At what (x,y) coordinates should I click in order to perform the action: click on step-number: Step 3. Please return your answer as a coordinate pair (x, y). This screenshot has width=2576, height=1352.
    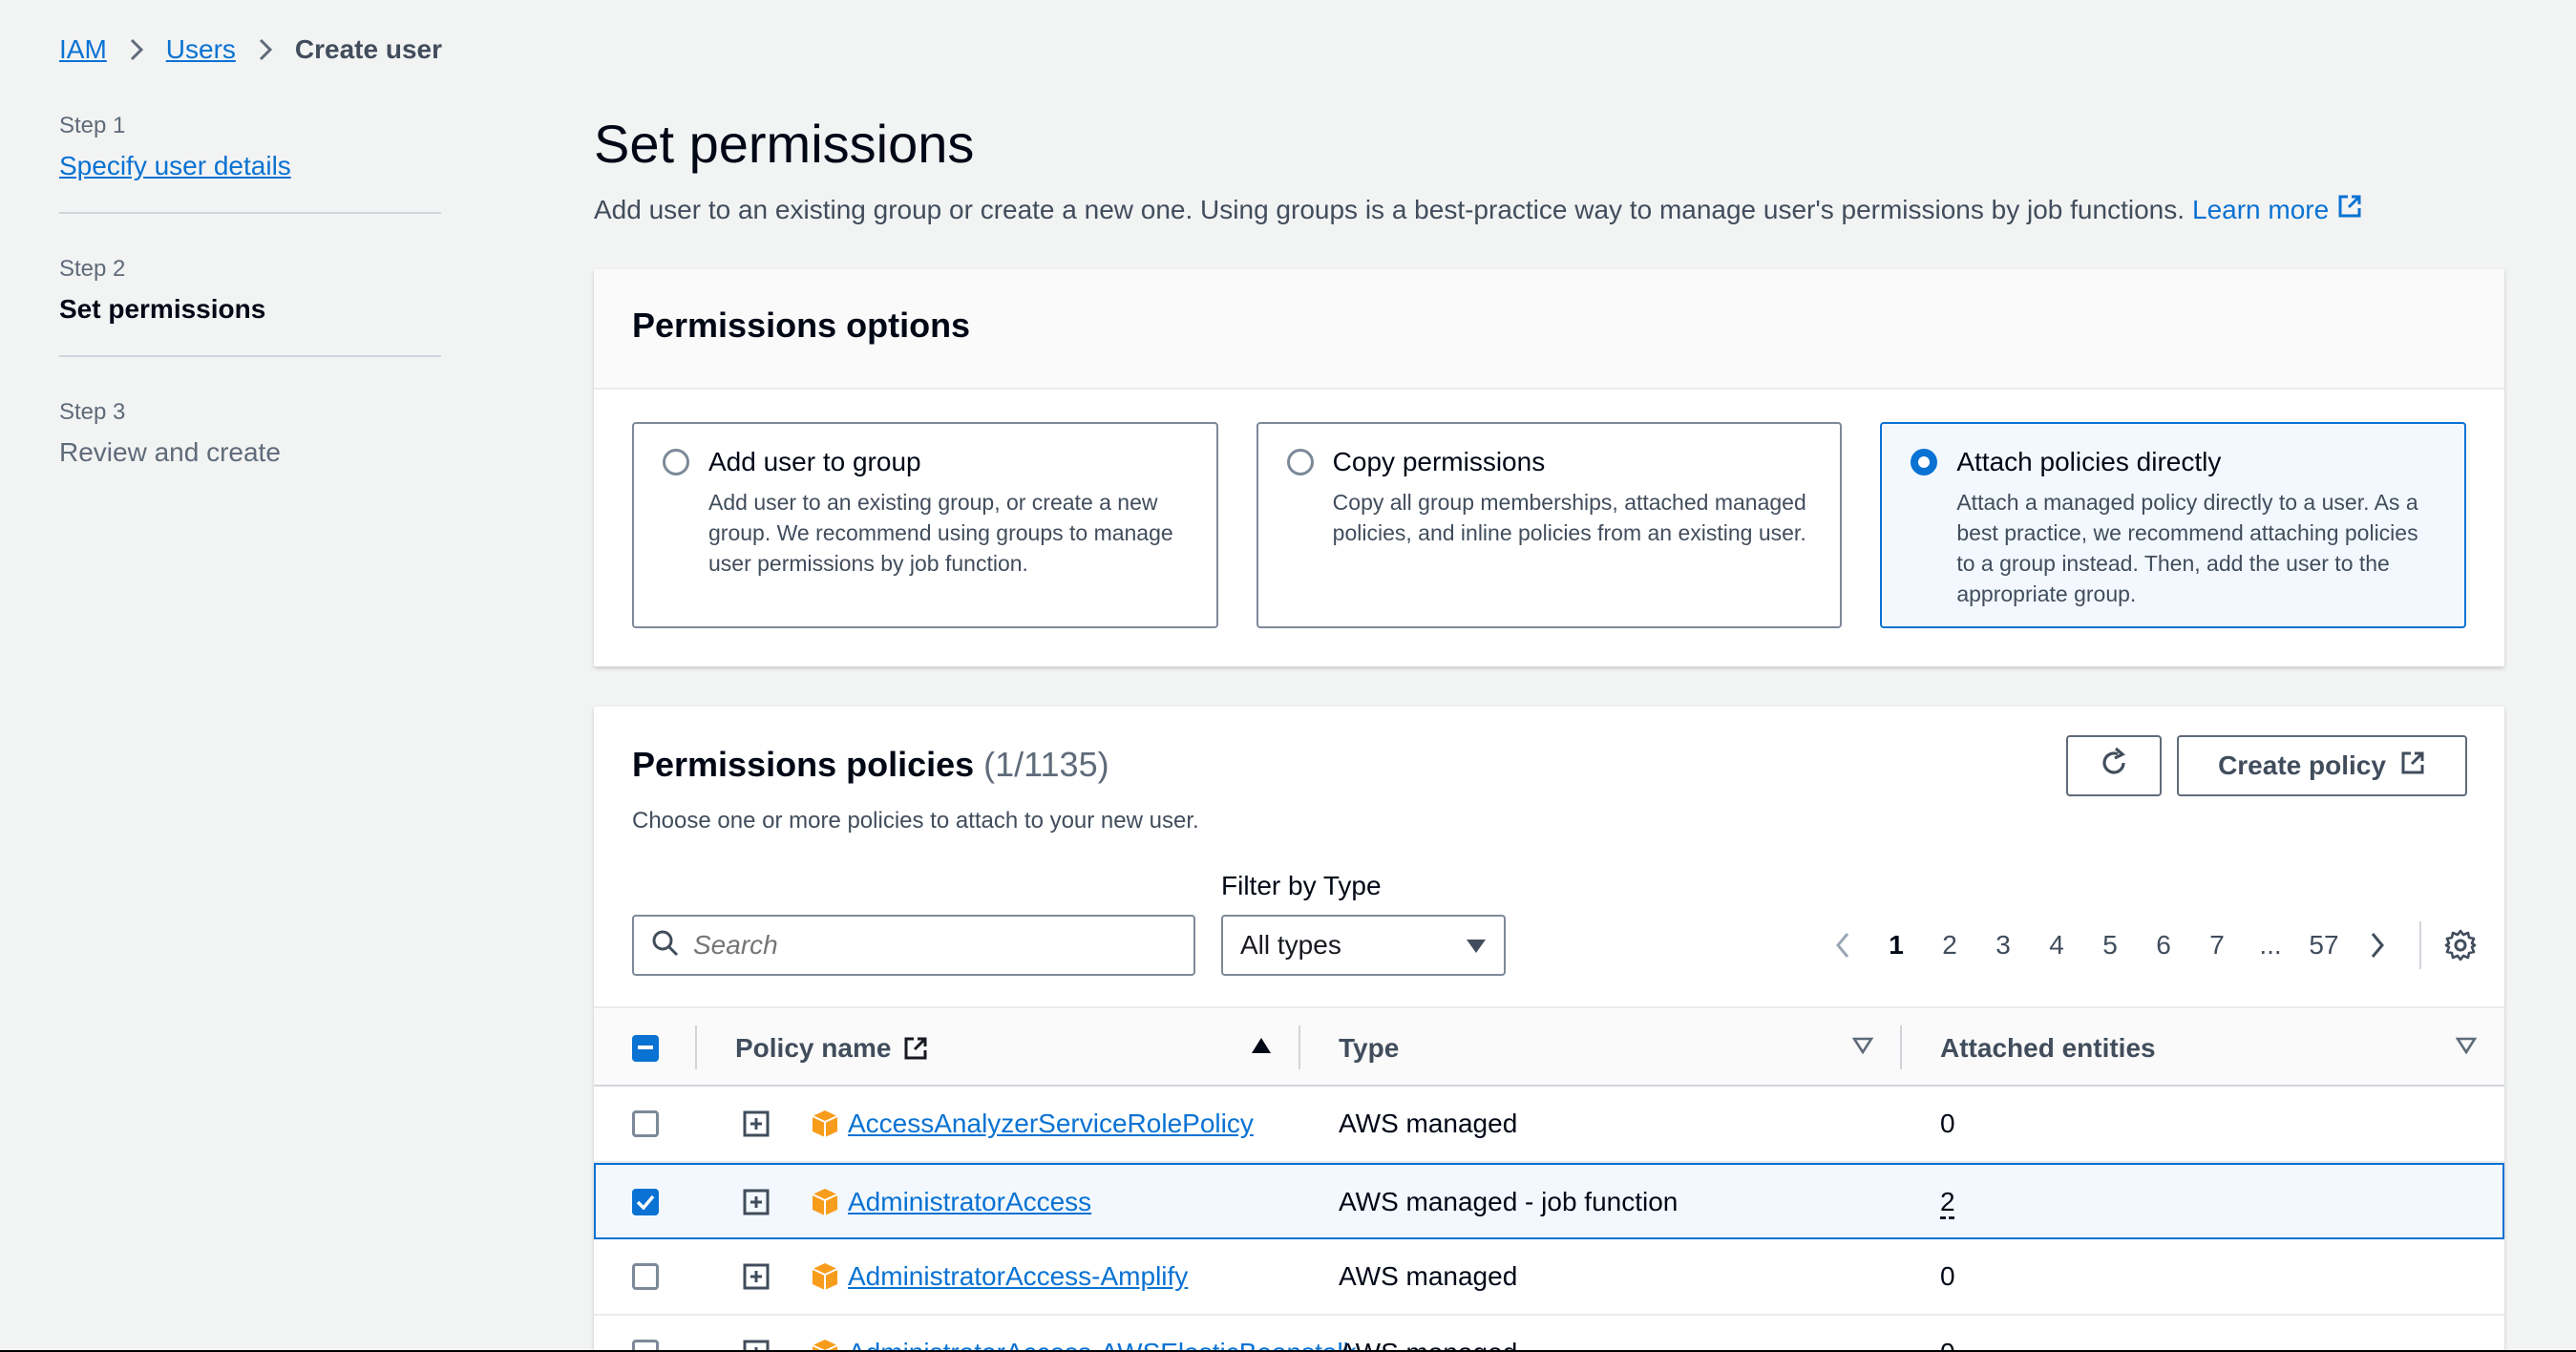
    Looking at the image, I should click on (92, 412).